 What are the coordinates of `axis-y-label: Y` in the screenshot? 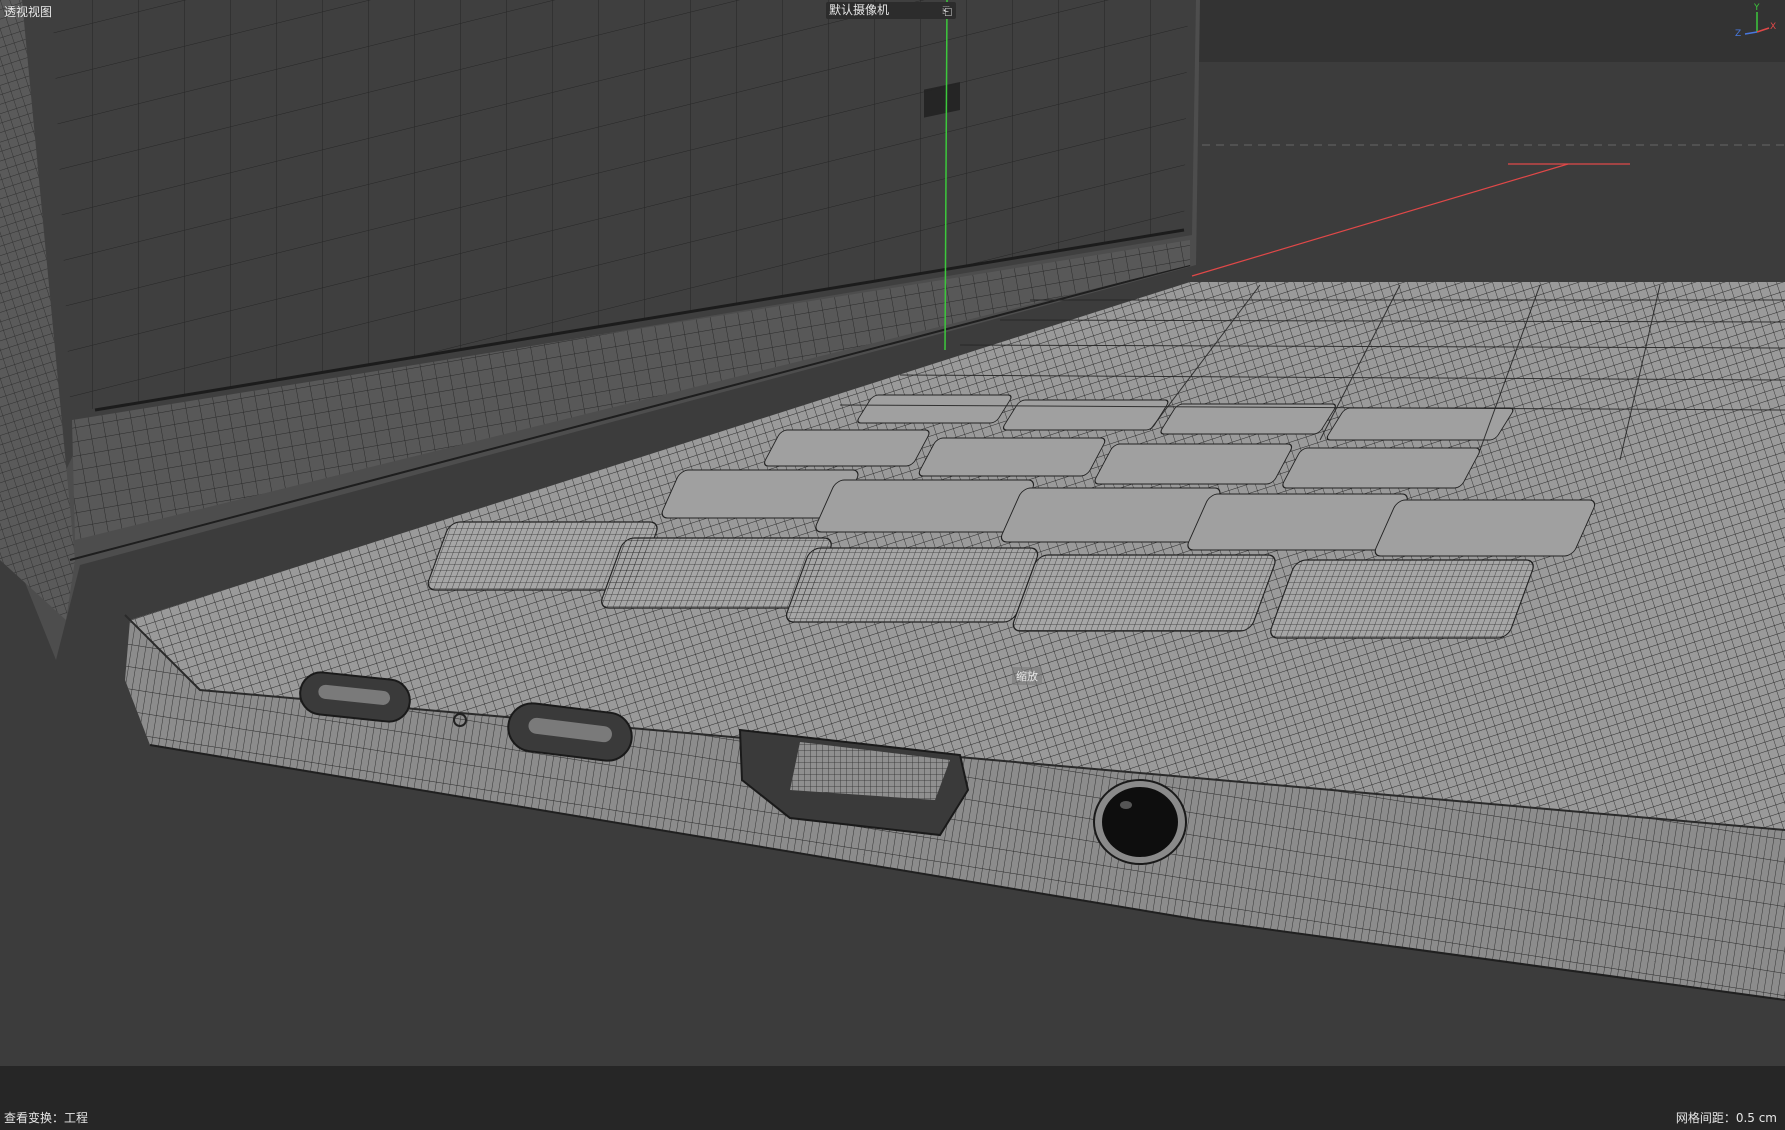 It's located at (1756, 8).